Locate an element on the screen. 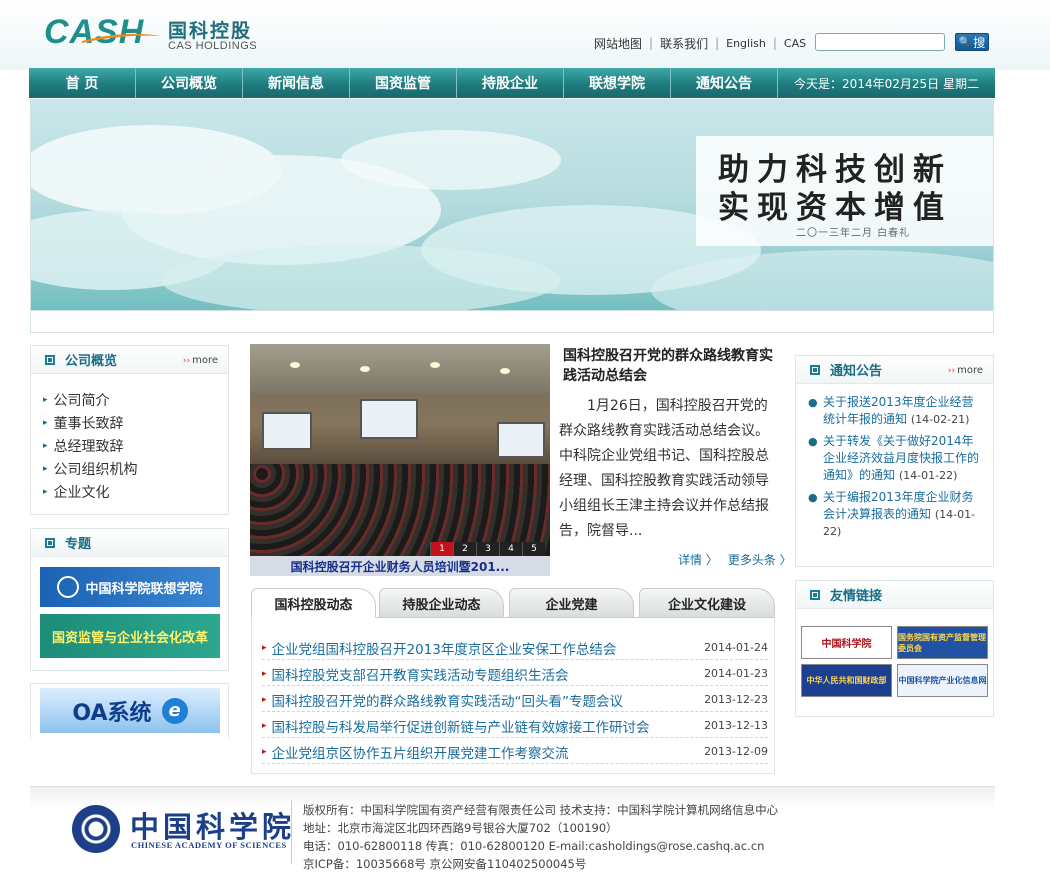  notice-item: ● 关于报送2013年度企业经营统计年报的通知 (14-02-21) is located at coordinates (895, 411).